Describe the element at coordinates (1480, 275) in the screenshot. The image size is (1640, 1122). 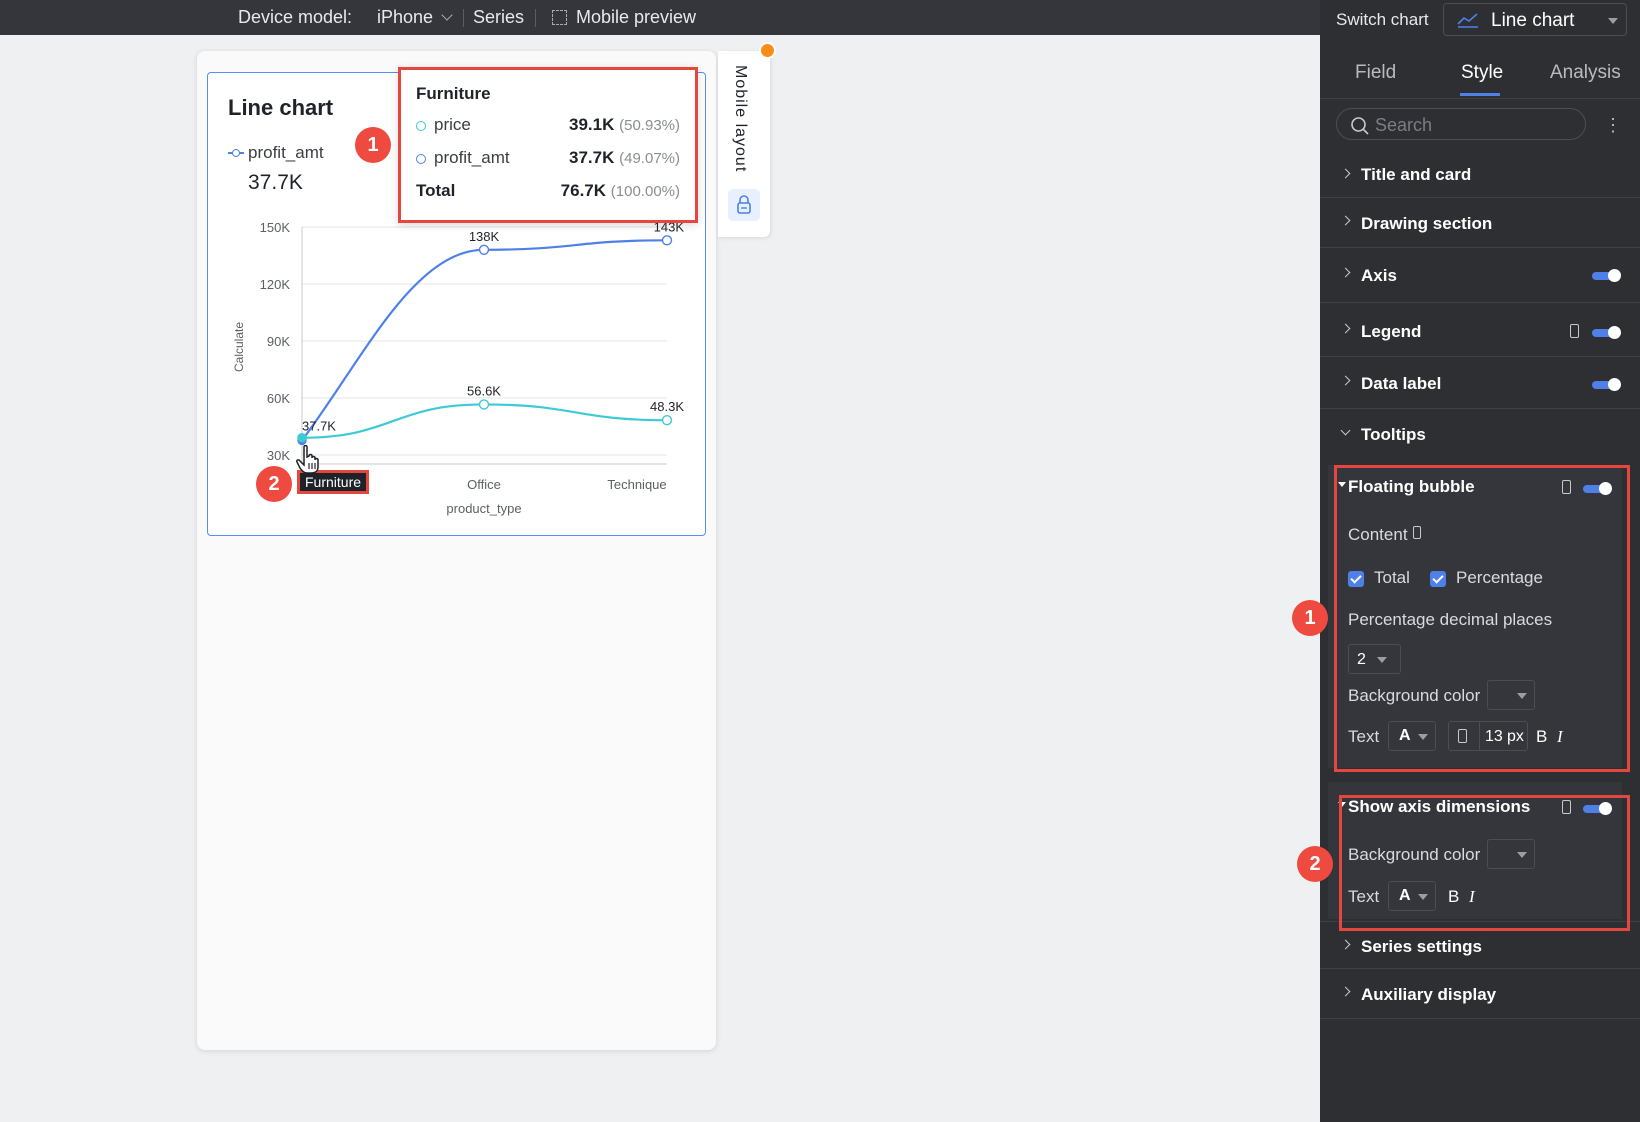
I see `section-axis: Axis` at that location.